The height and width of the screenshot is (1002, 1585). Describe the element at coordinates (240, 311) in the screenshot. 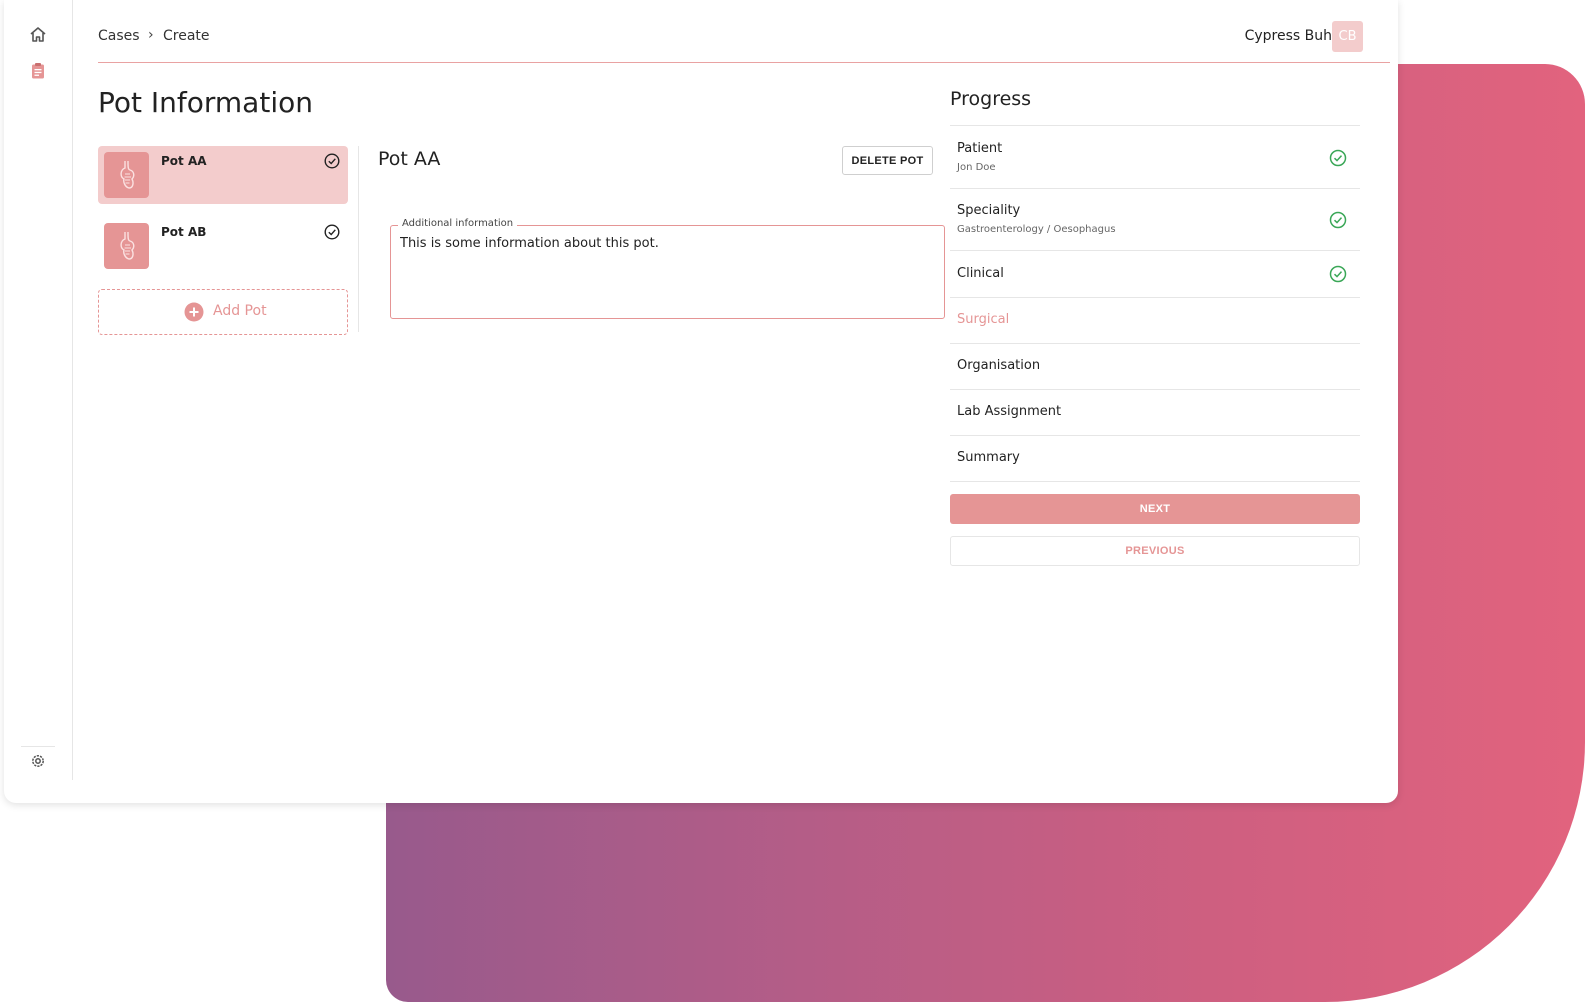

I see `add-pot-label: Add Pot` at that location.